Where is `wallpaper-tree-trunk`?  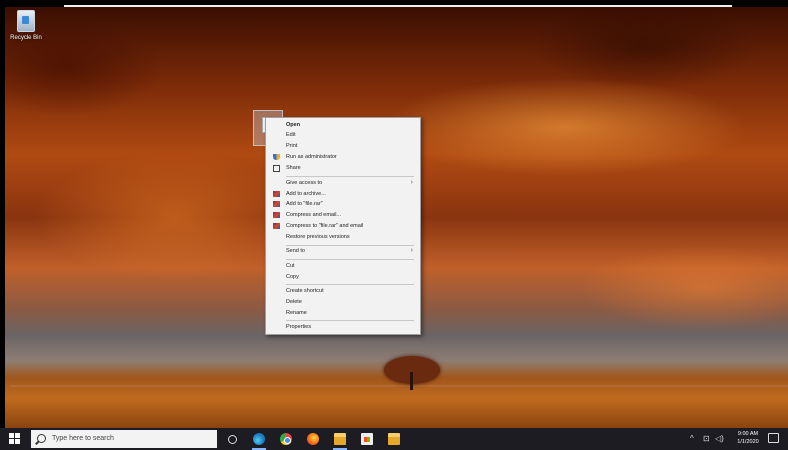 wallpaper-tree-trunk is located at coordinates (411, 381).